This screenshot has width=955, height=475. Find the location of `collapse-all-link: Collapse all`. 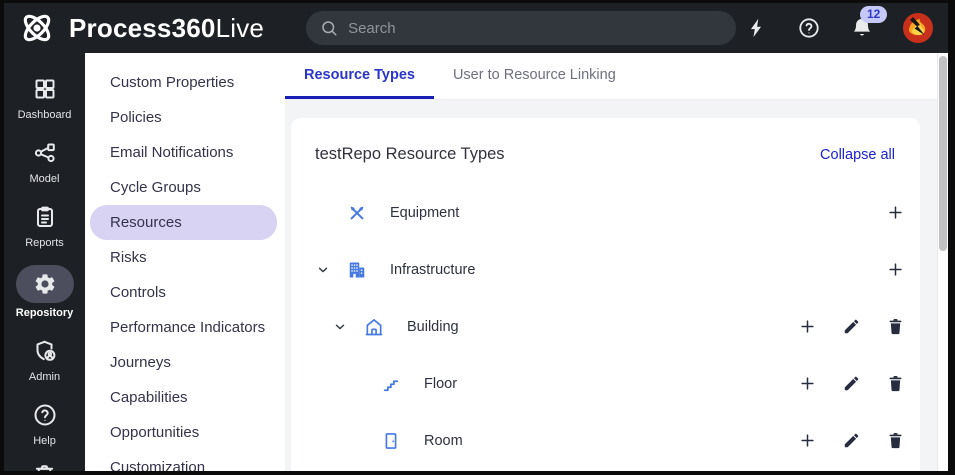

collapse-all-link: Collapse all is located at coordinates (857, 155).